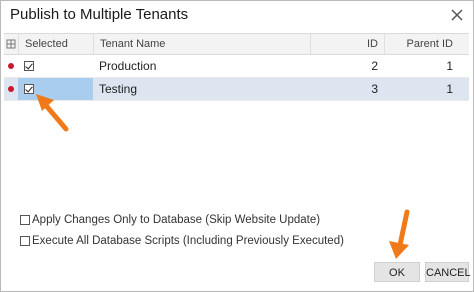 The height and width of the screenshot is (292, 474). What do you see at coordinates (25, 241) in the screenshot?
I see `execute-all-scripts-checkbox` at bounding box center [25, 241].